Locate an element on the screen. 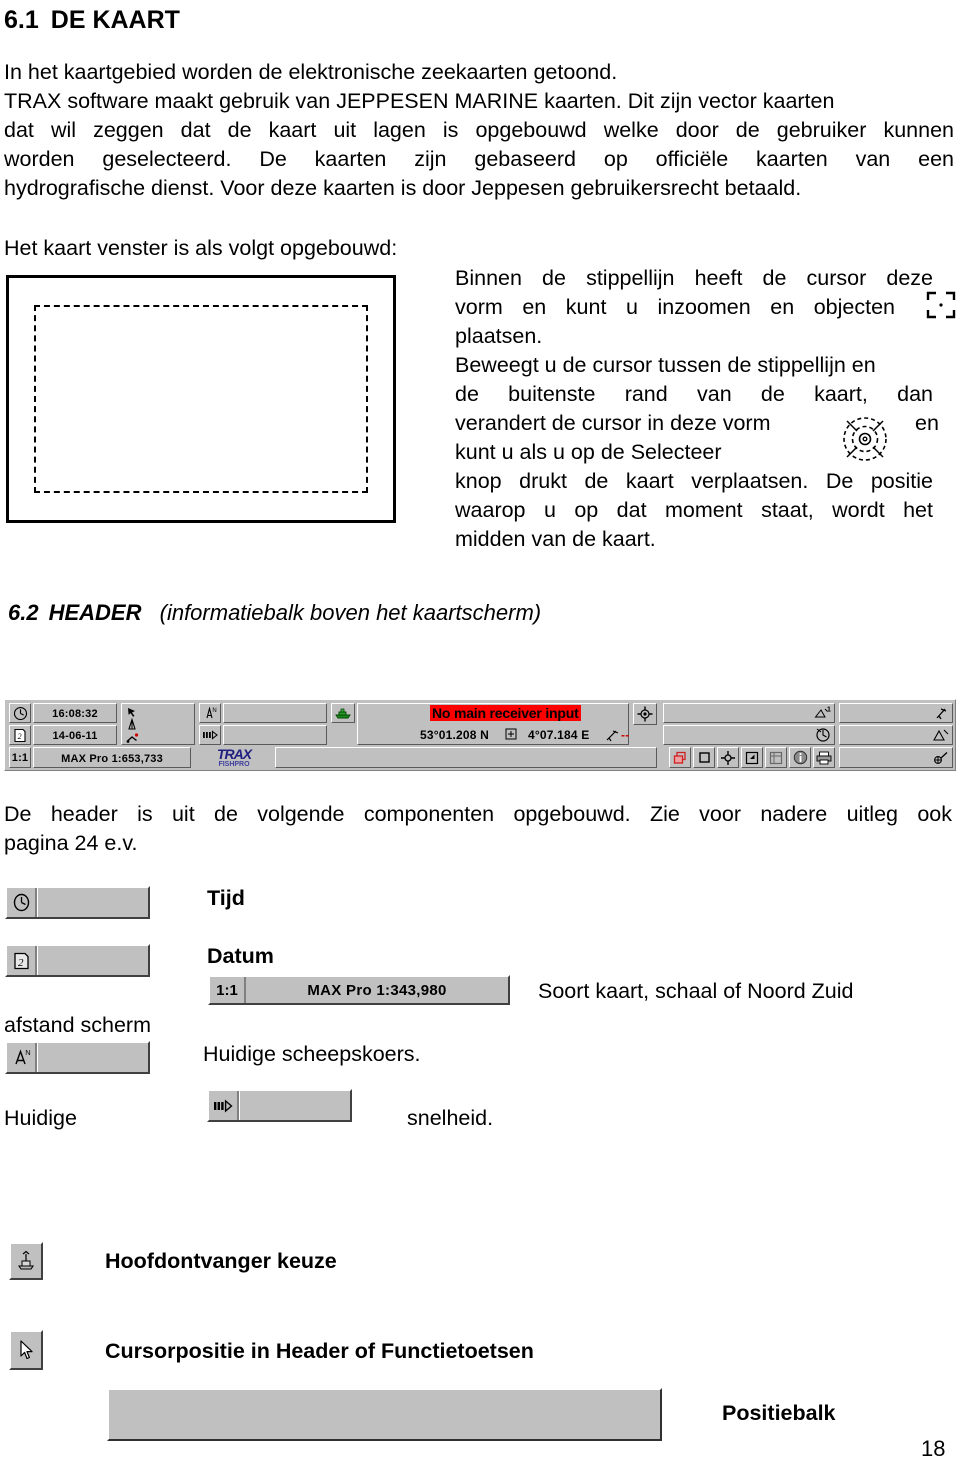 The width and height of the screenshot is (960, 1478). date-value: 14-06-11 is located at coordinates (75, 736).